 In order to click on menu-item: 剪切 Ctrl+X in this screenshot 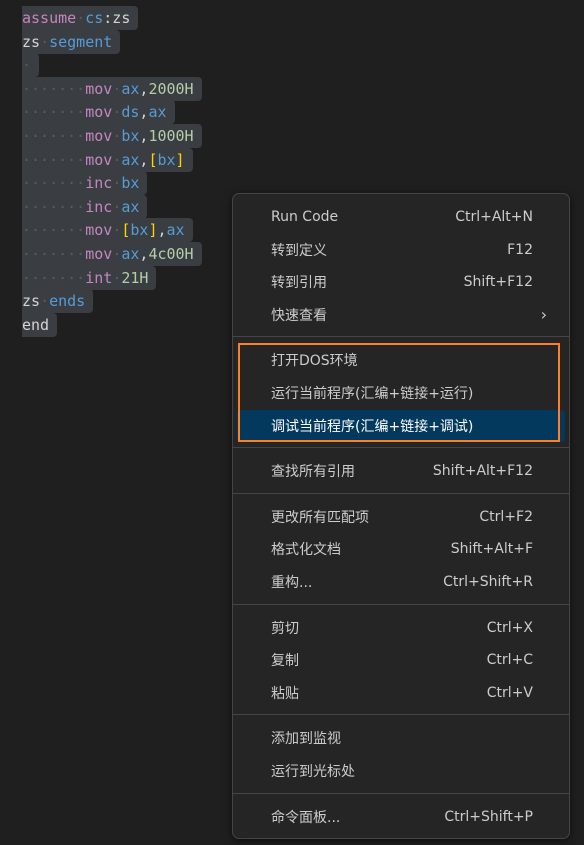, I will do `click(401, 628)`.